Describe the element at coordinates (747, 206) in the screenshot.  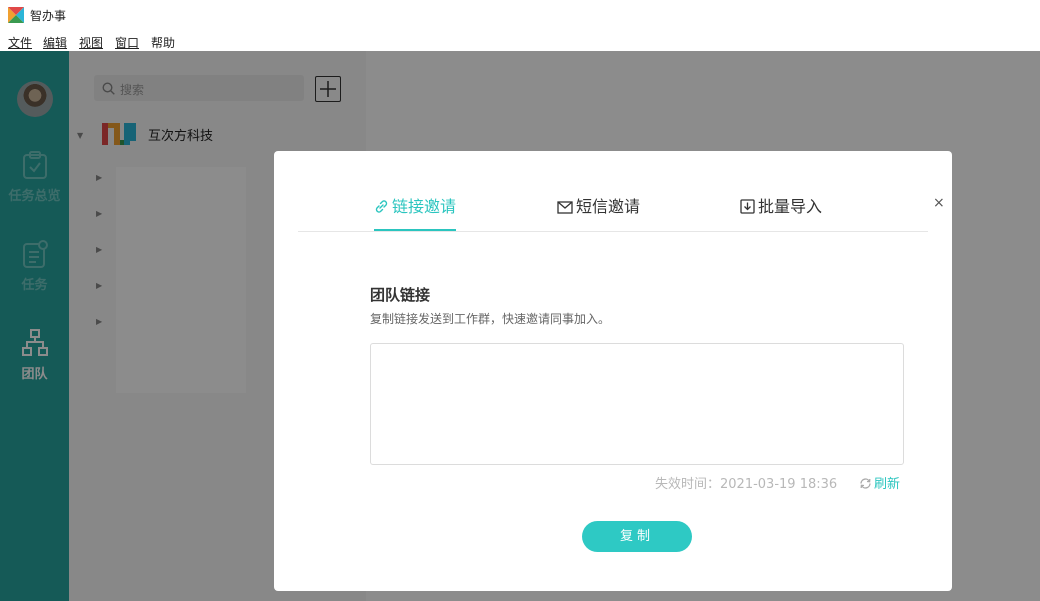
I see `import-icon` at that location.